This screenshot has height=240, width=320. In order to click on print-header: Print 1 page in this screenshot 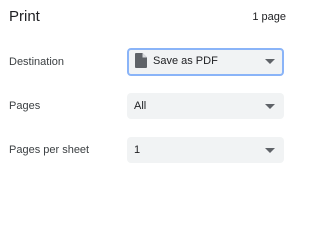, I will do `click(150, 17)`.